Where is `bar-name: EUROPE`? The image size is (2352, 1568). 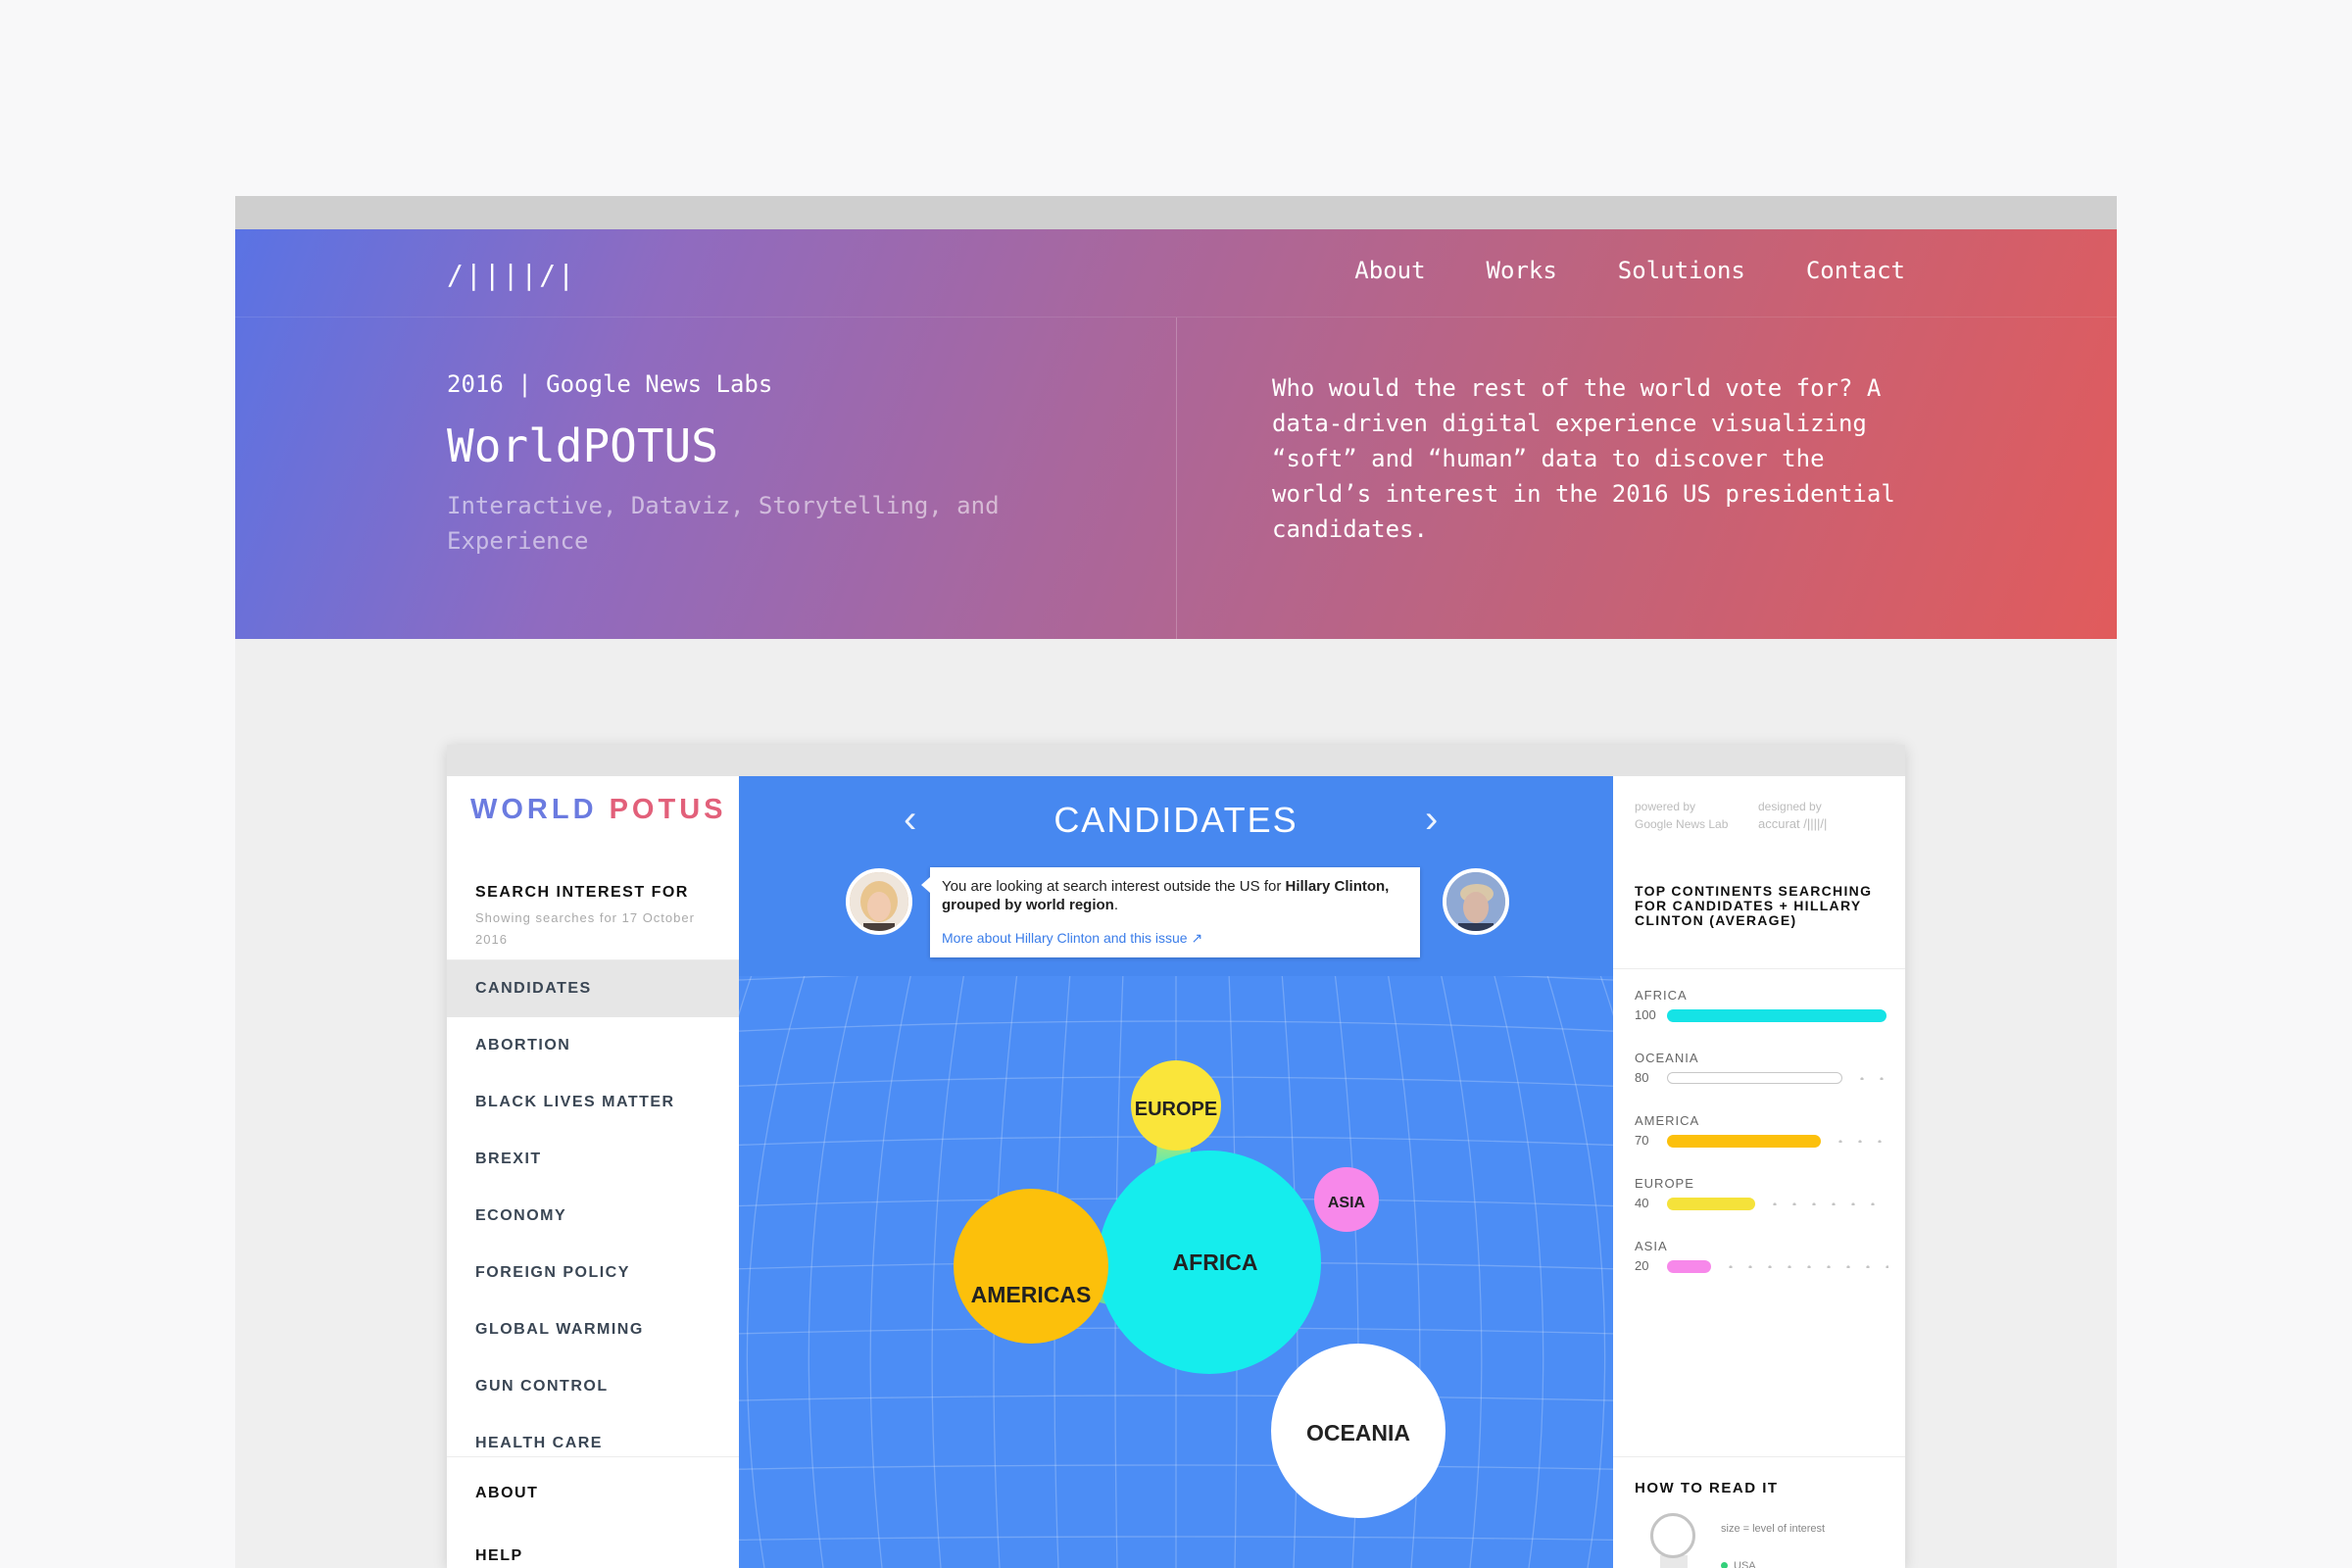
bar-name: EUROPE is located at coordinates (1664, 1183).